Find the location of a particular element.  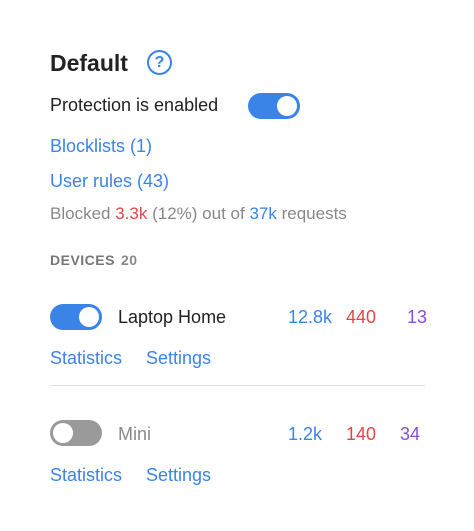

device-stat-other: 34 is located at coordinates (410, 434).